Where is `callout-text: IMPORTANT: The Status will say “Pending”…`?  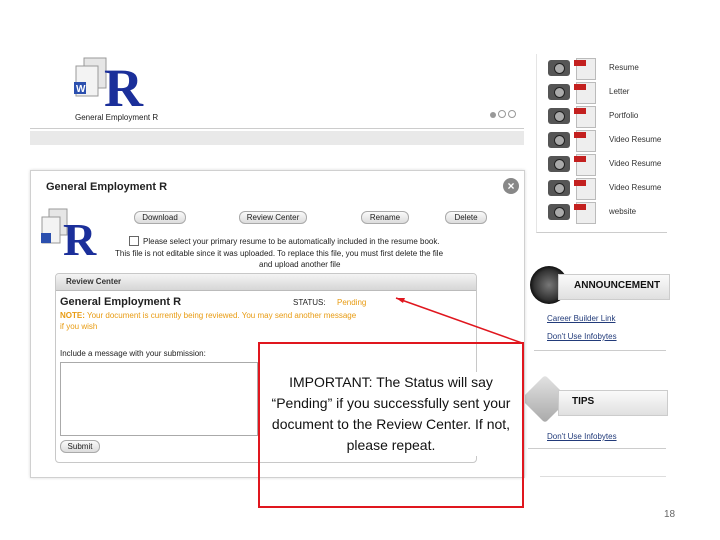 callout-text: IMPORTANT: The Status will say “Pending”… is located at coordinates (391, 414).